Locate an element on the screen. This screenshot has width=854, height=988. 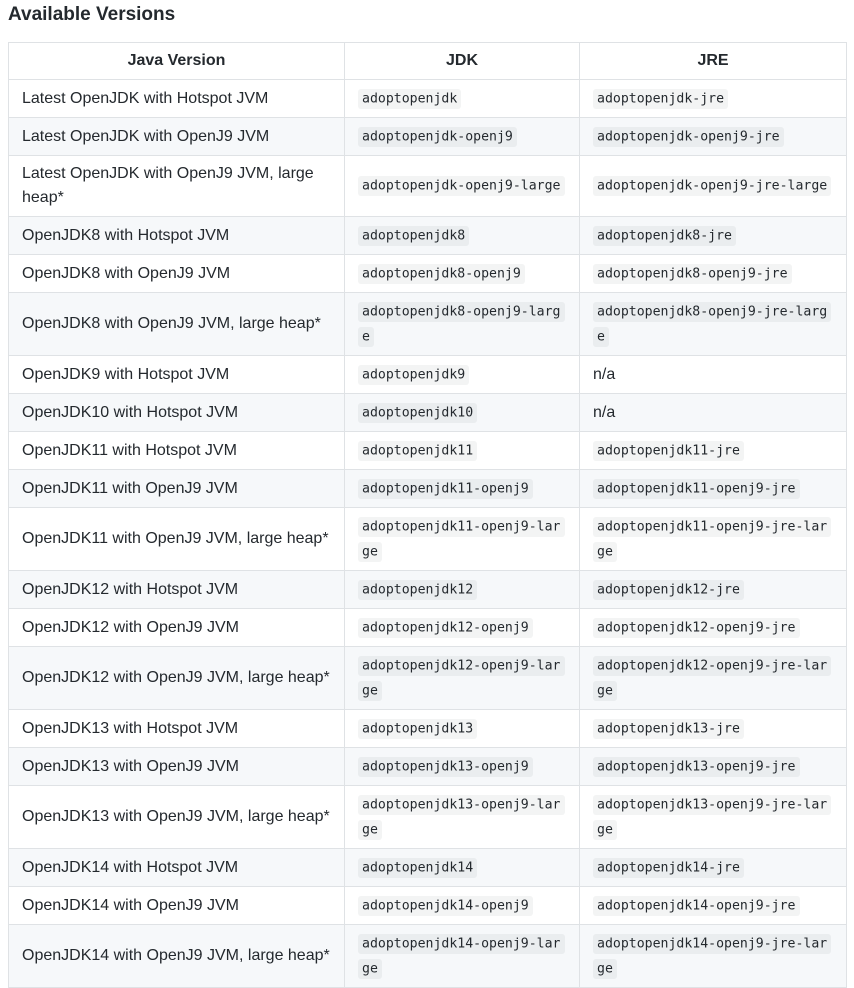
java-version-cell: OpenJDK11 with Hotspot JVM is located at coordinates (176, 450).